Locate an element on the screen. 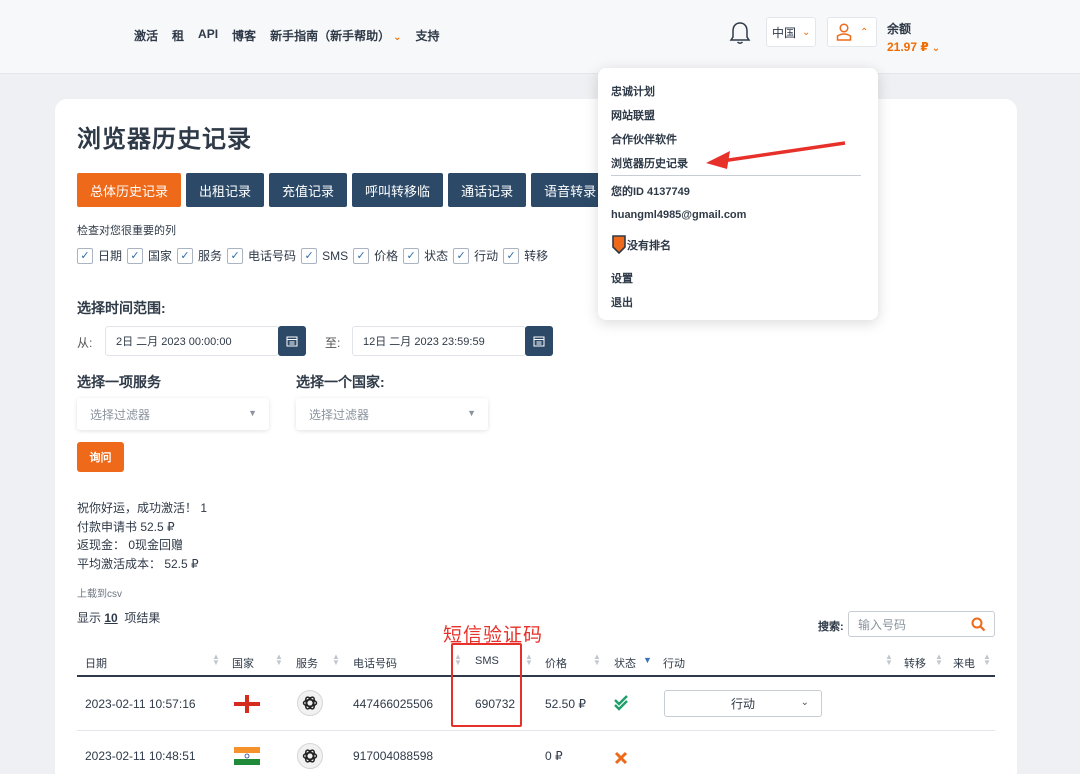 The width and height of the screenshot is (1080, 774). nav-blog: 博客 is located at coordinates (244, 35).